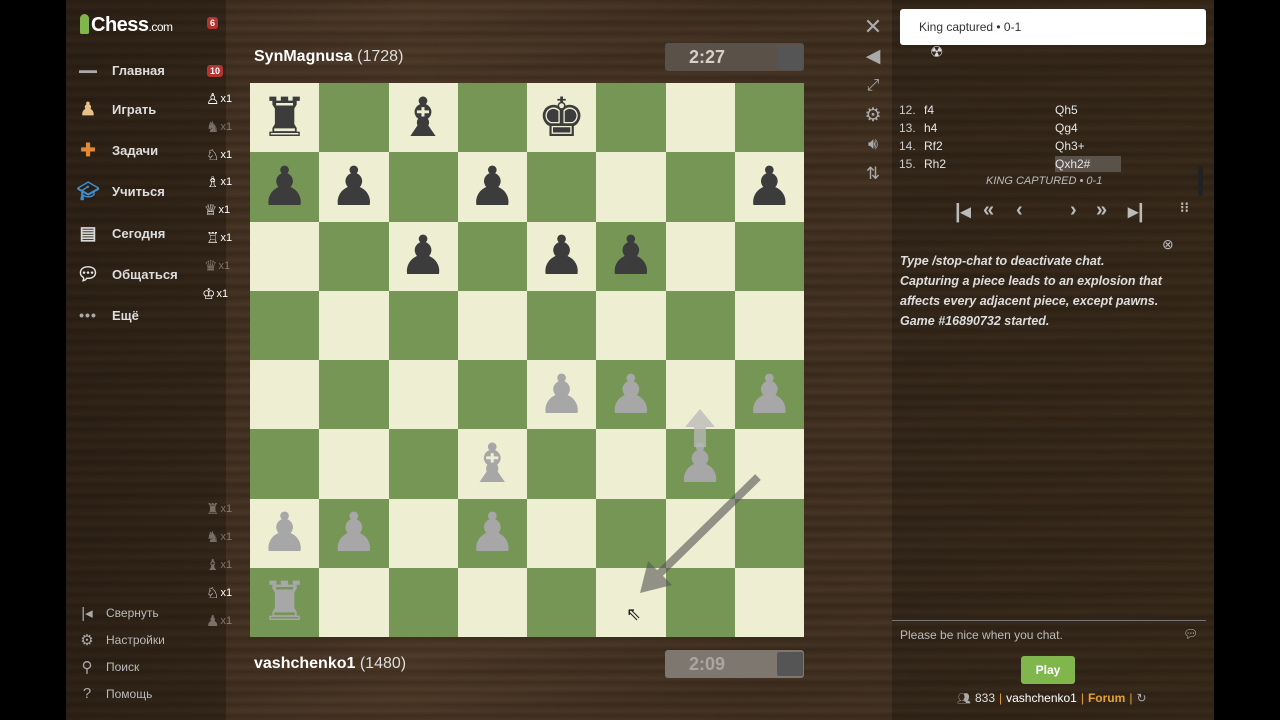  What do you see at coordinates (1101, 210) in the screenshot?
I see `next-fast-icon: »` at bounding box center [1101, 210].